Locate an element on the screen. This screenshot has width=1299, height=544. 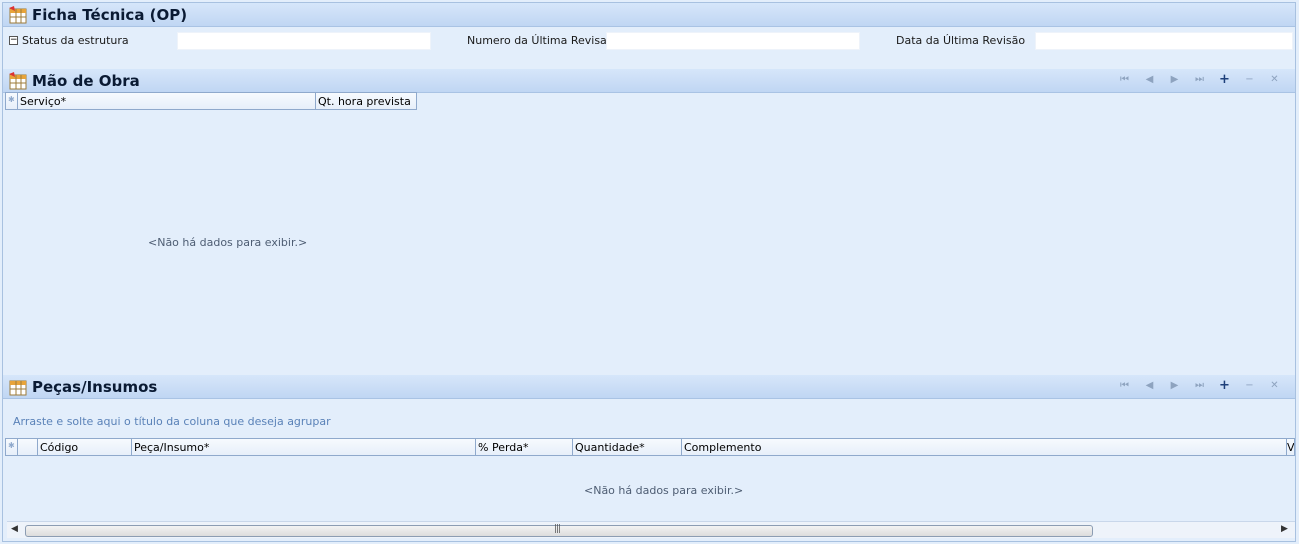
mao-de-obra-title: Mão de Obra is located at coordinates (86, 80).